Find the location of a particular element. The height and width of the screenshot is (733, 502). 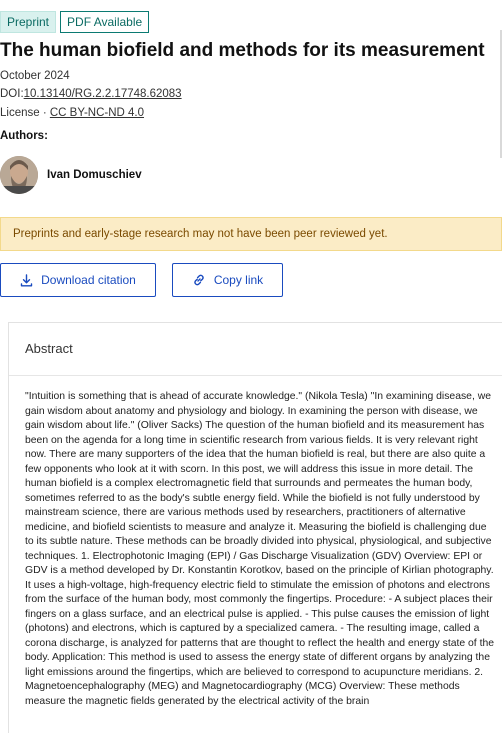

link-icon is located at coordinates (199, 280).